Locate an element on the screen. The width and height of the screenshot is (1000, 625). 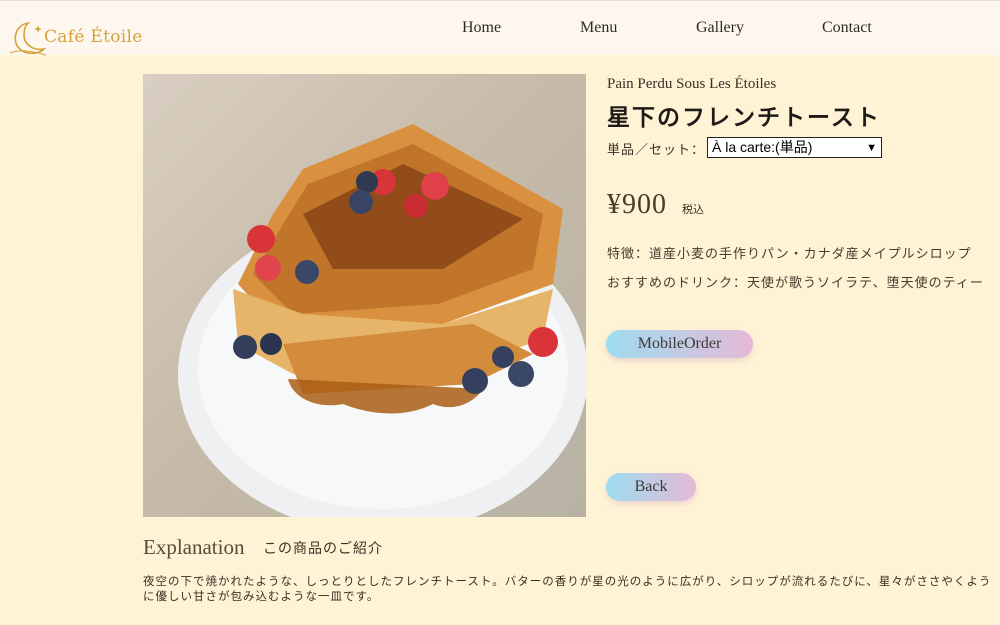
tax-label: 税込 is located at coordinates (693, 209).